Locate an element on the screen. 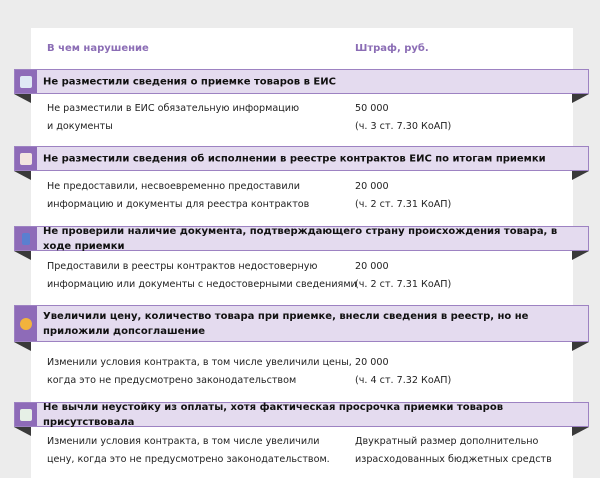 The image size is (600, 478). column-header-violation: В чем нарушение is located at coordinates (98, 48).